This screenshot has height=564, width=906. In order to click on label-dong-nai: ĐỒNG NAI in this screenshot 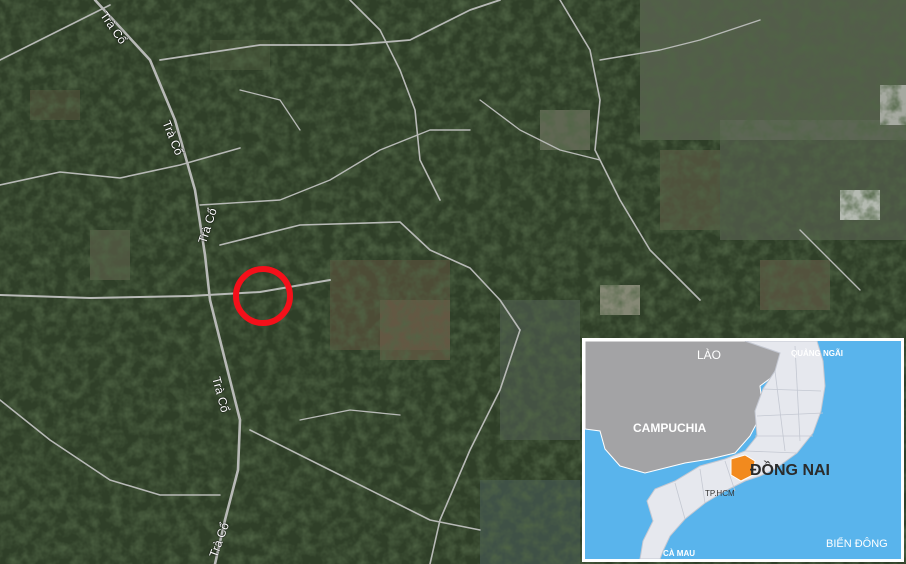, I will do `click(790, 470)`.